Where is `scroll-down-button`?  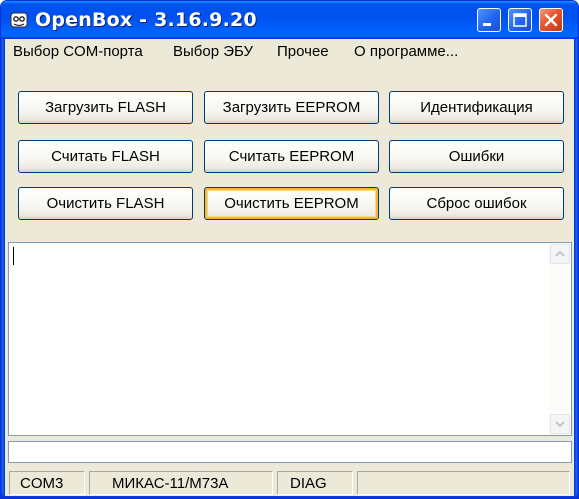
scroll-down-button is located at coordinates (560, 424).